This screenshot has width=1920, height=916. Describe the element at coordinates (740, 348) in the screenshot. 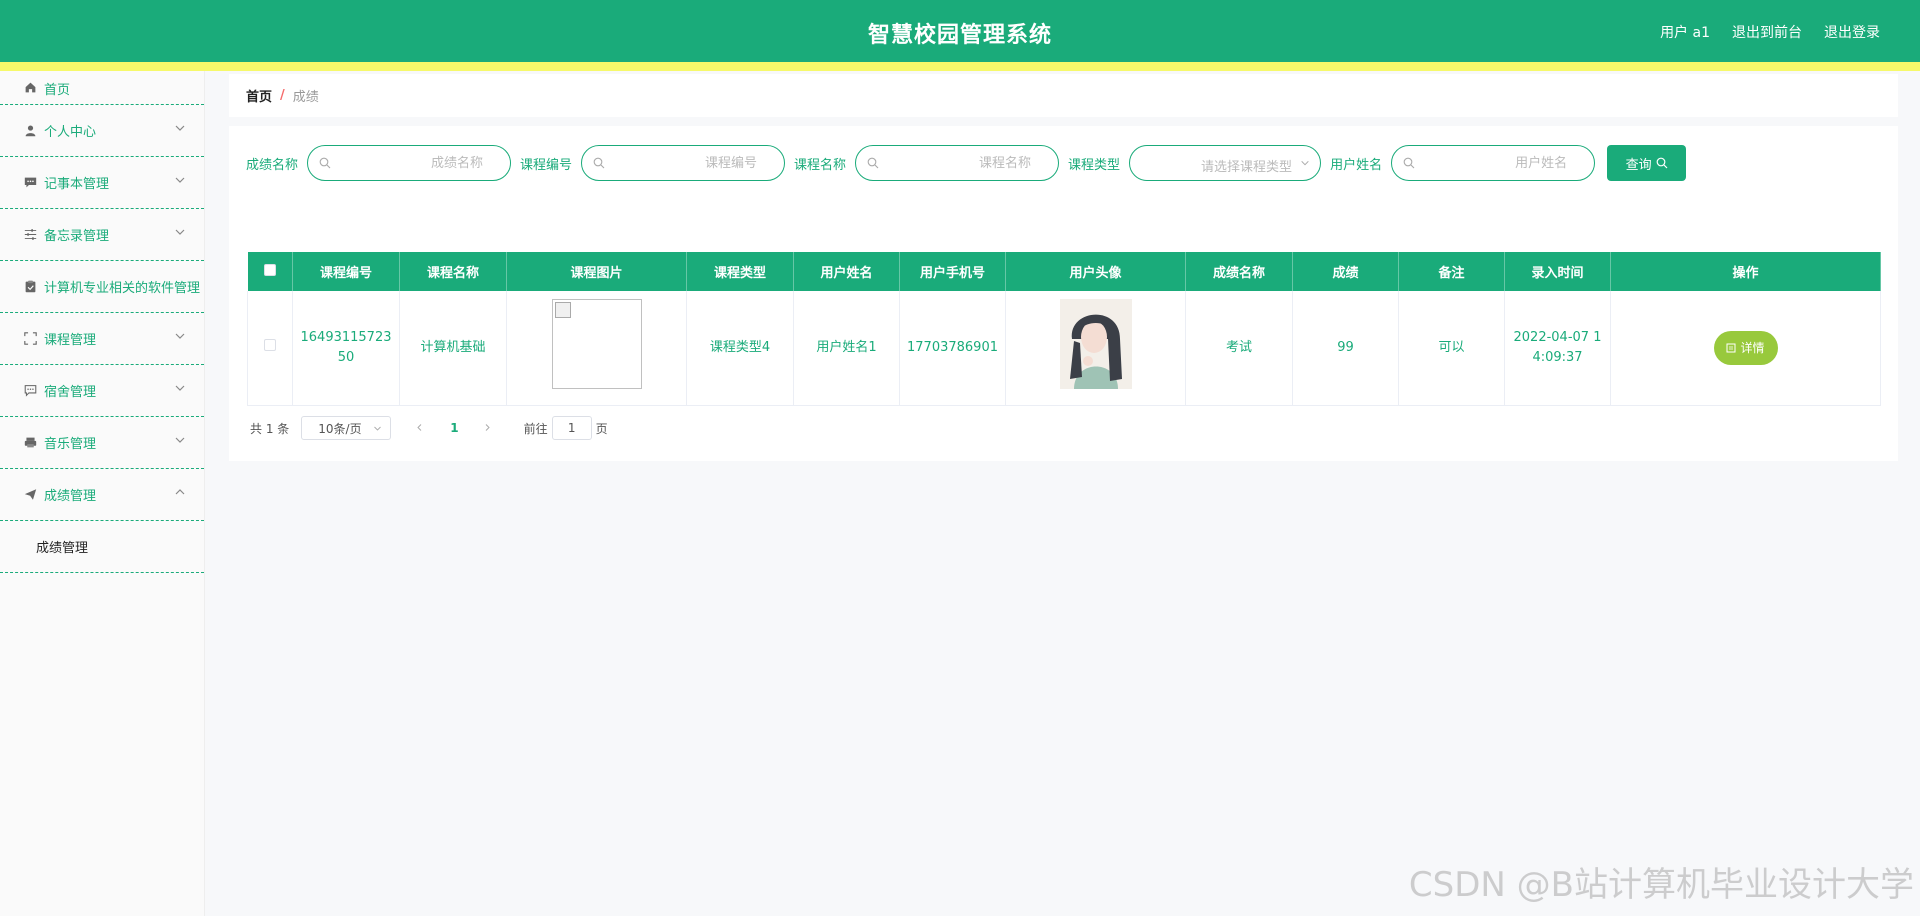

I see `cell-course-type: 课程类型4` at that location.